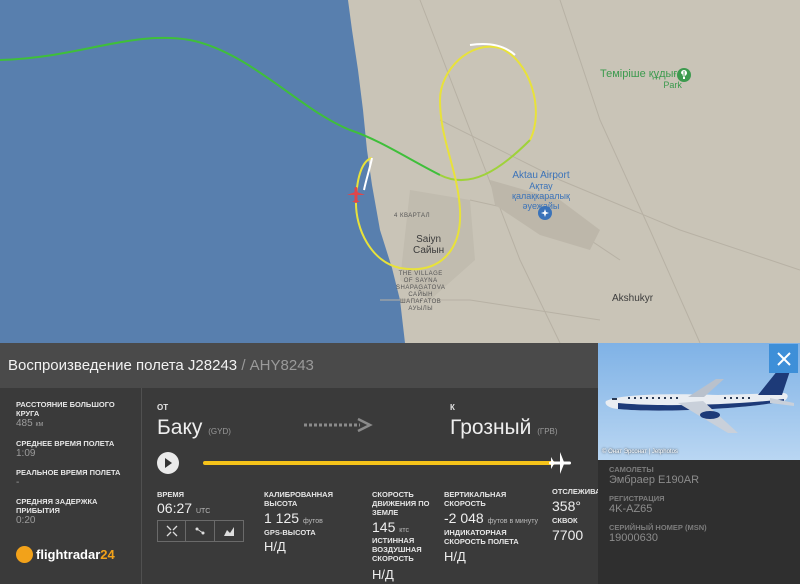  Describe the element at coordinates (631, 469) in the screenshot. I see `aircraft-type-label: Самолеты` at that location.